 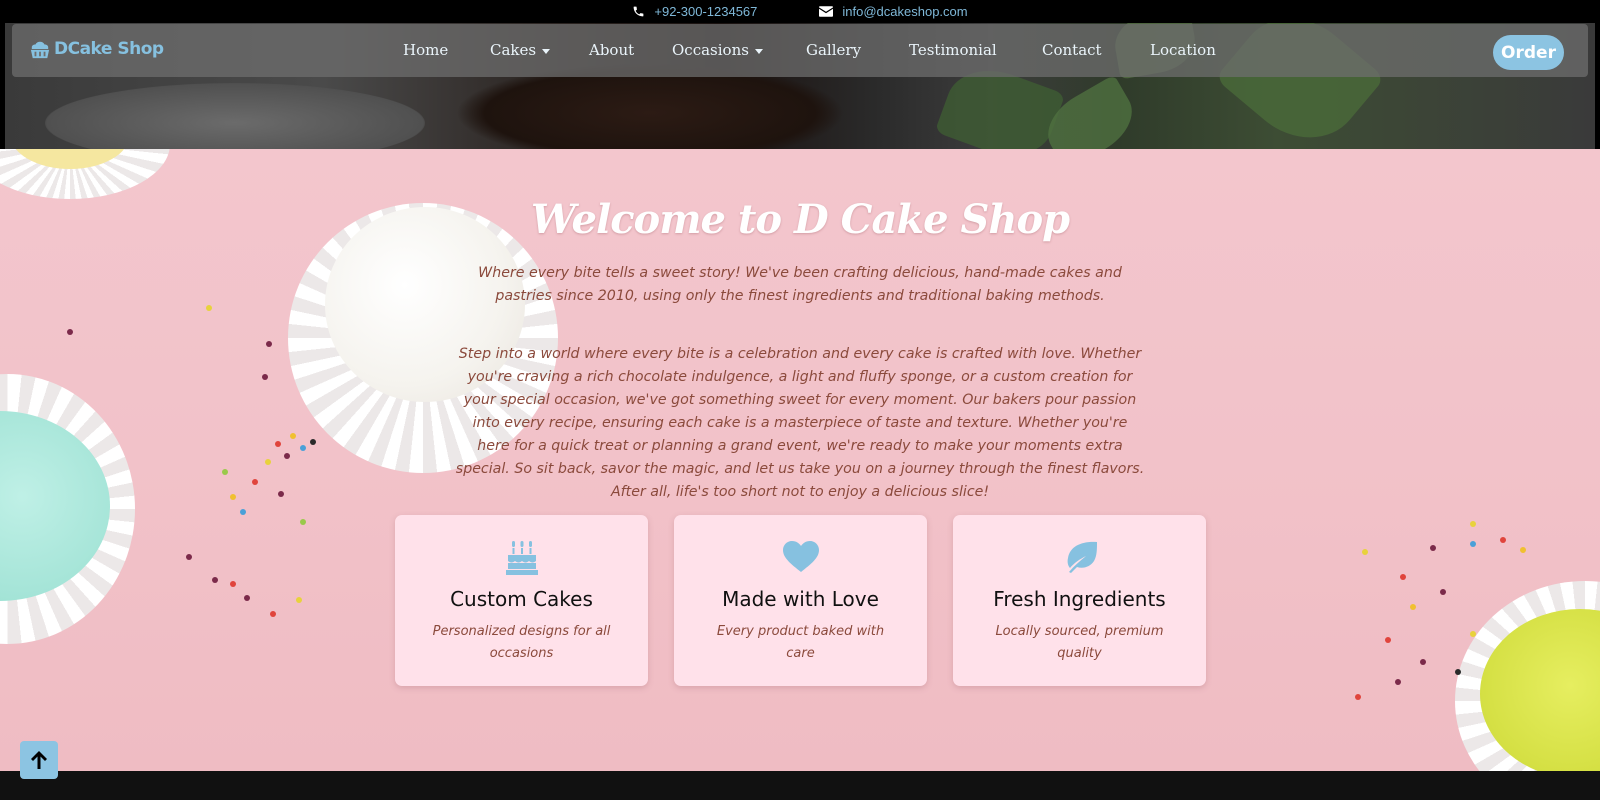 I want to click on phone-number: +92-300-1234567, so click(x=705, y=11).